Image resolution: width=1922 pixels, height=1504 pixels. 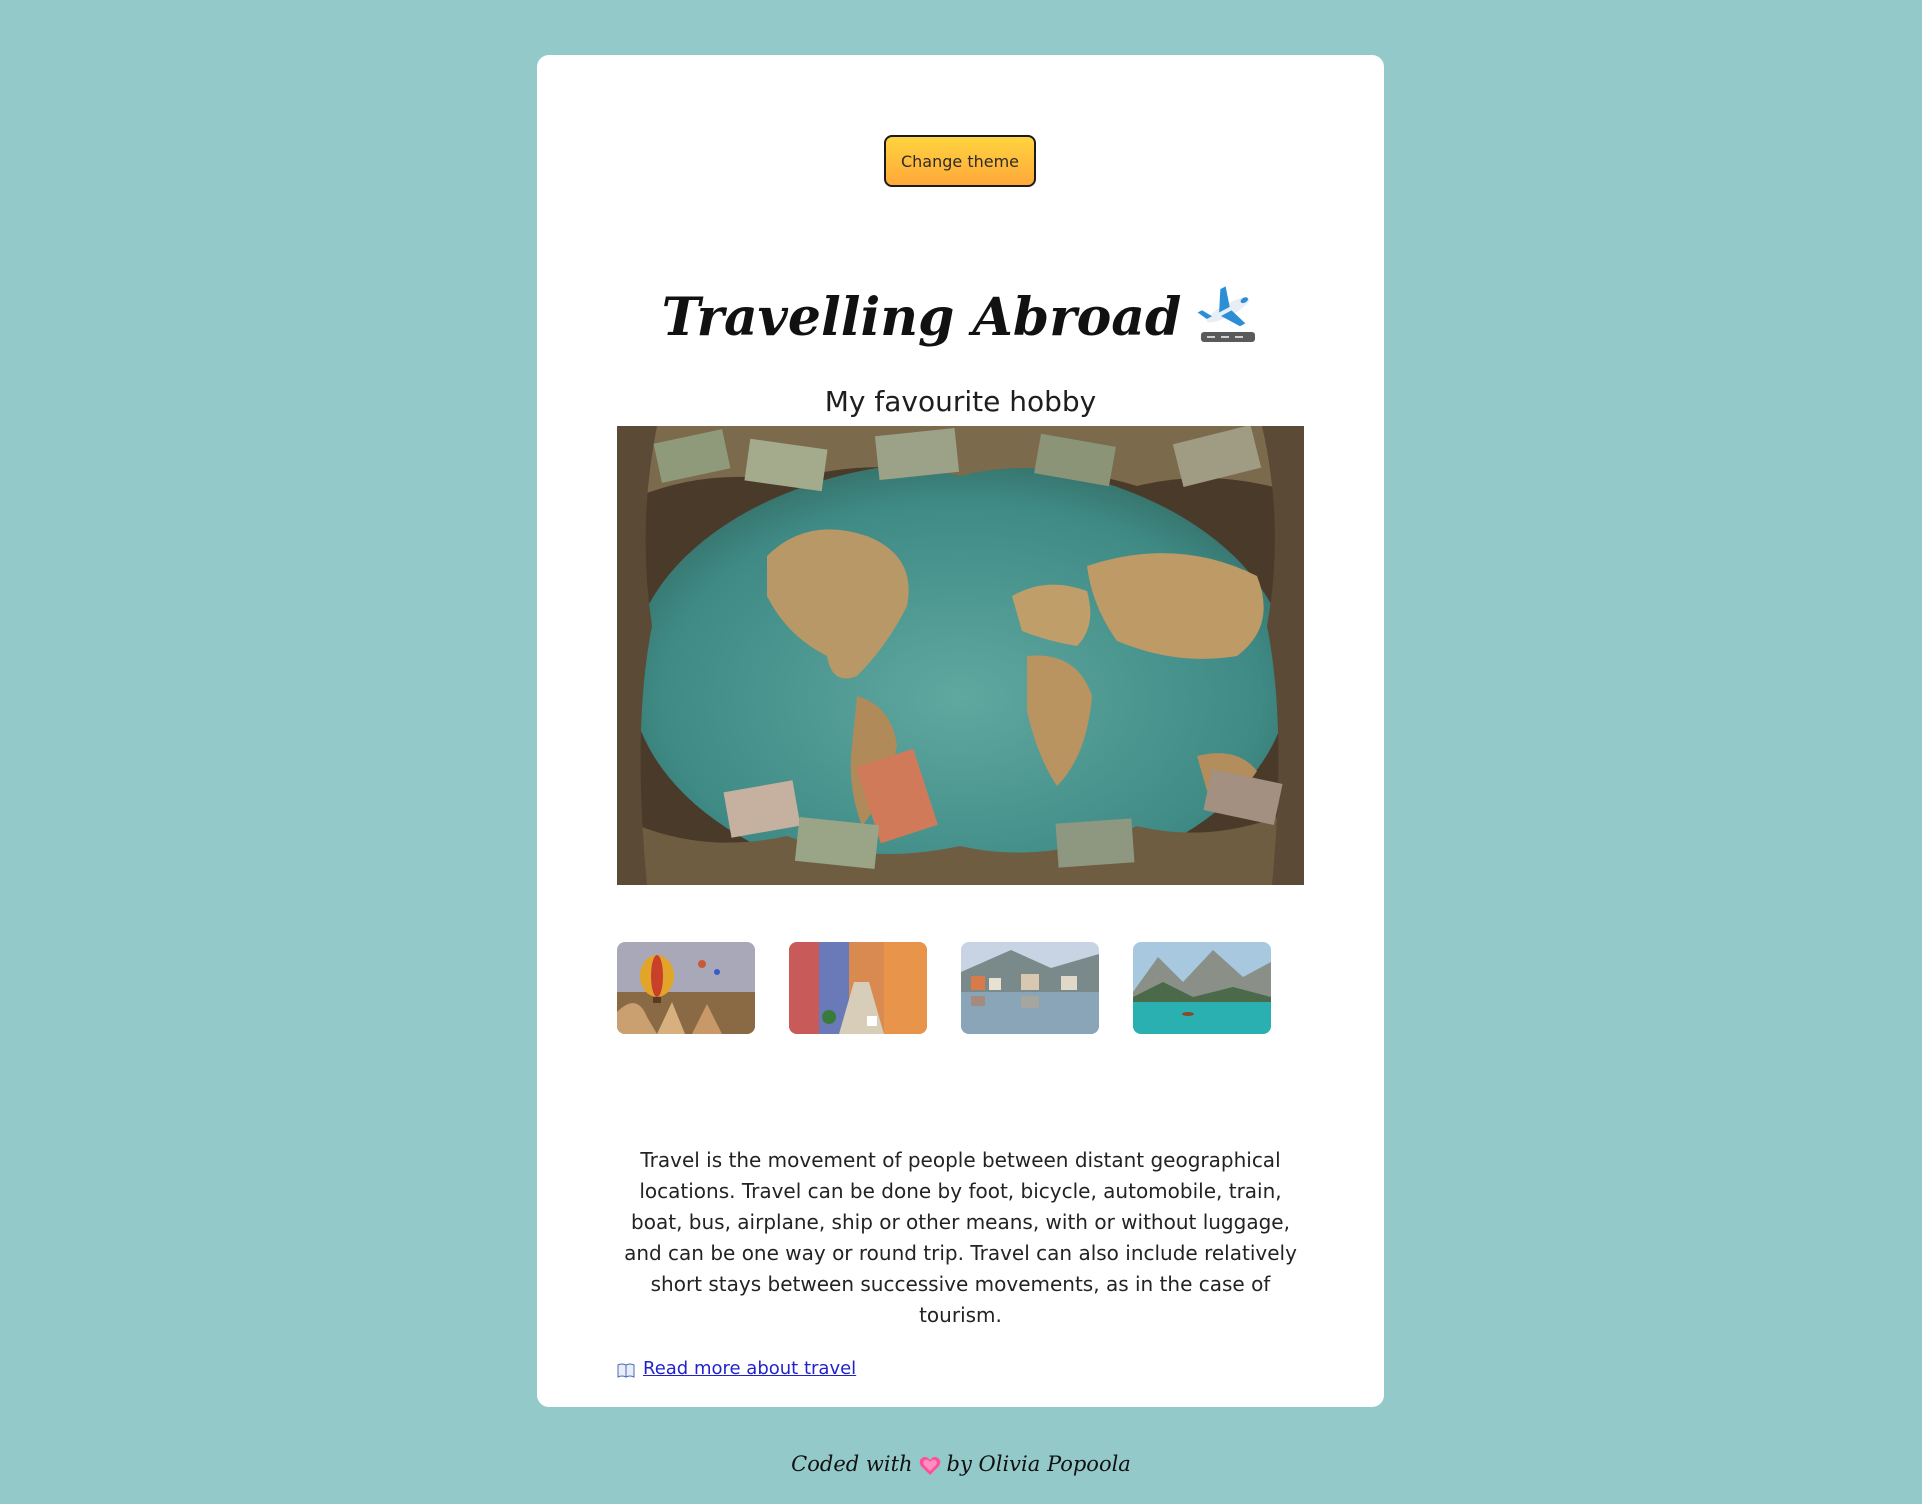 I want to click on open-book-icon, so click(x=626, y=1370).